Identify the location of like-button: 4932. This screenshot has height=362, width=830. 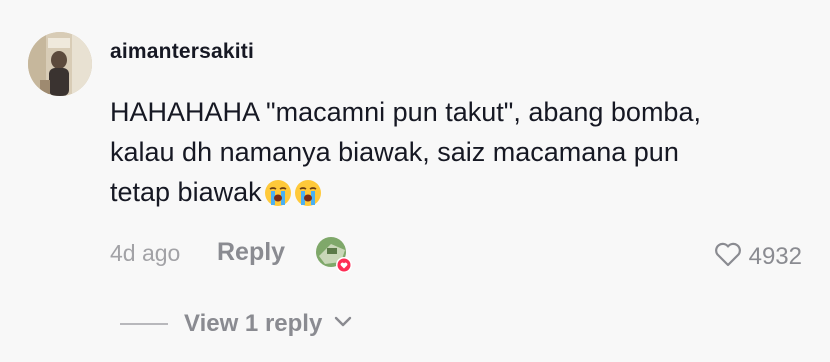
(757, 256).